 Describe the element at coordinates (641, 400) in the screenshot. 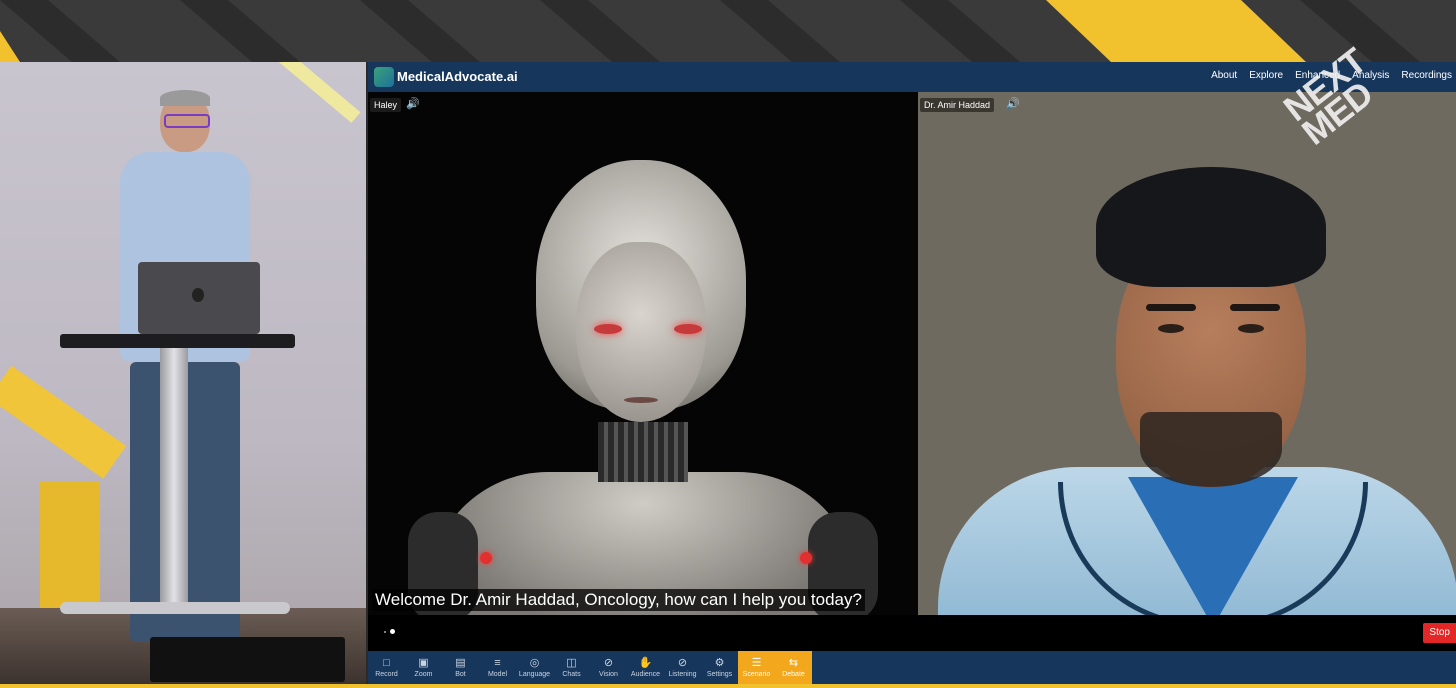

I see `robot-mouth` at that location.